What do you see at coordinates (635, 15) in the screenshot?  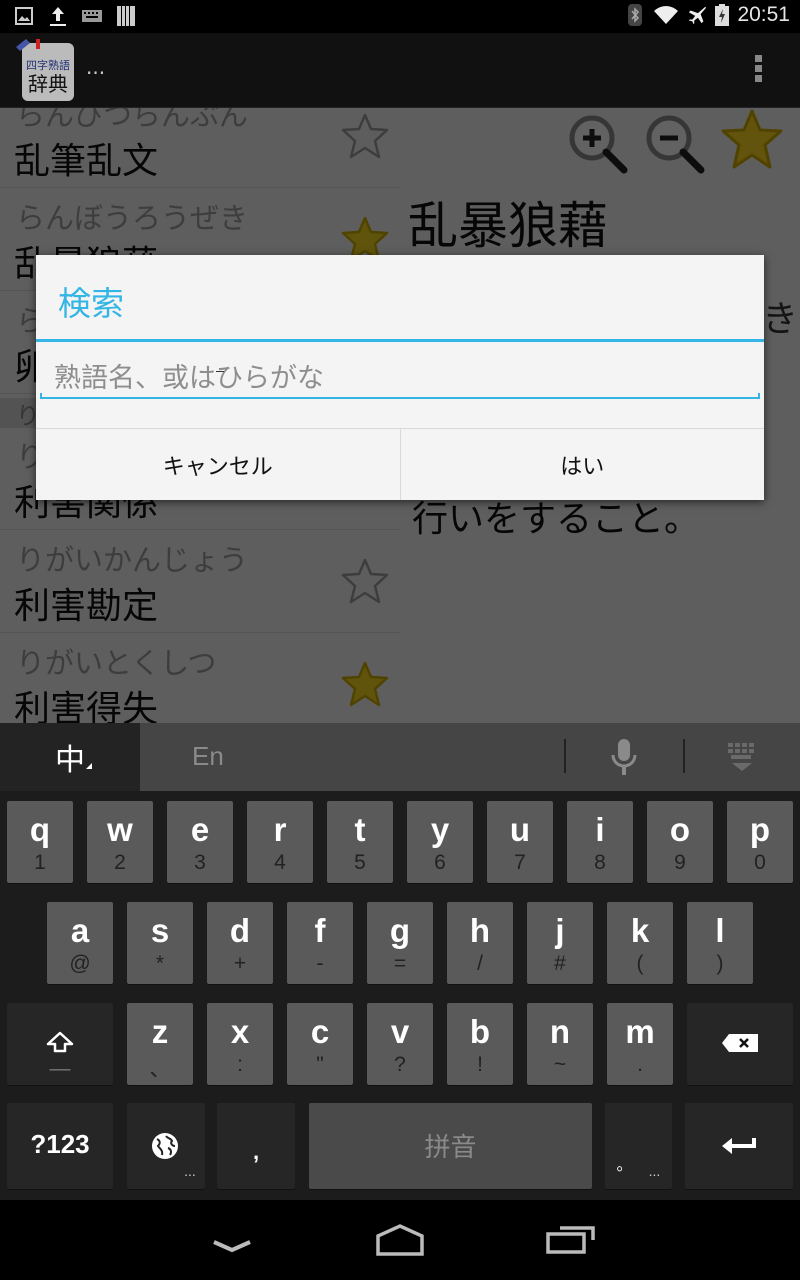 I see `bluetooth-icon` at bounding box center [635, 15].